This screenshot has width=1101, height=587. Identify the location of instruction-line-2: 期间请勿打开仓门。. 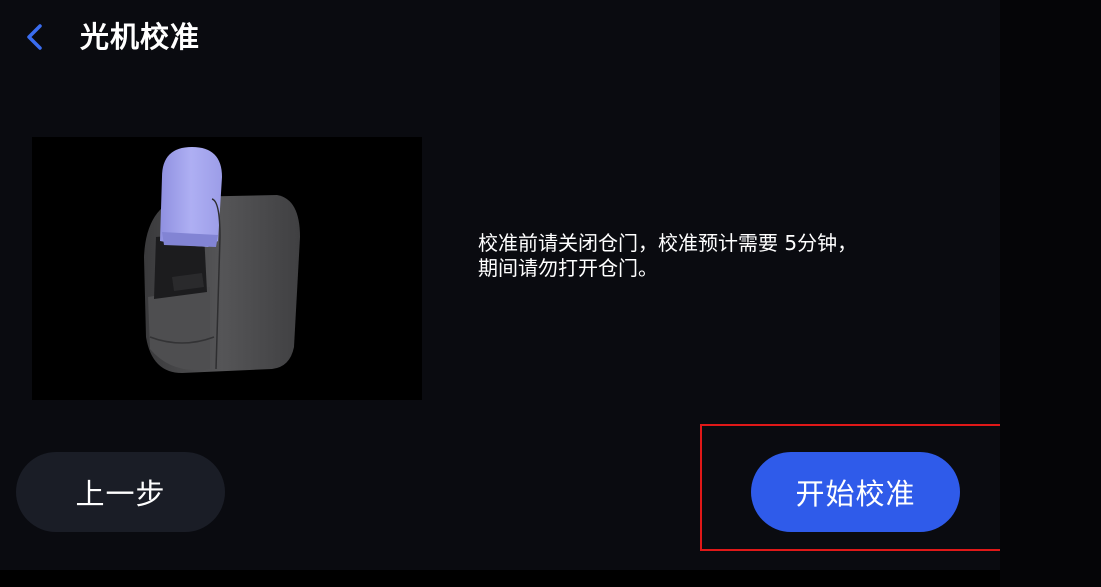
(568, 268).